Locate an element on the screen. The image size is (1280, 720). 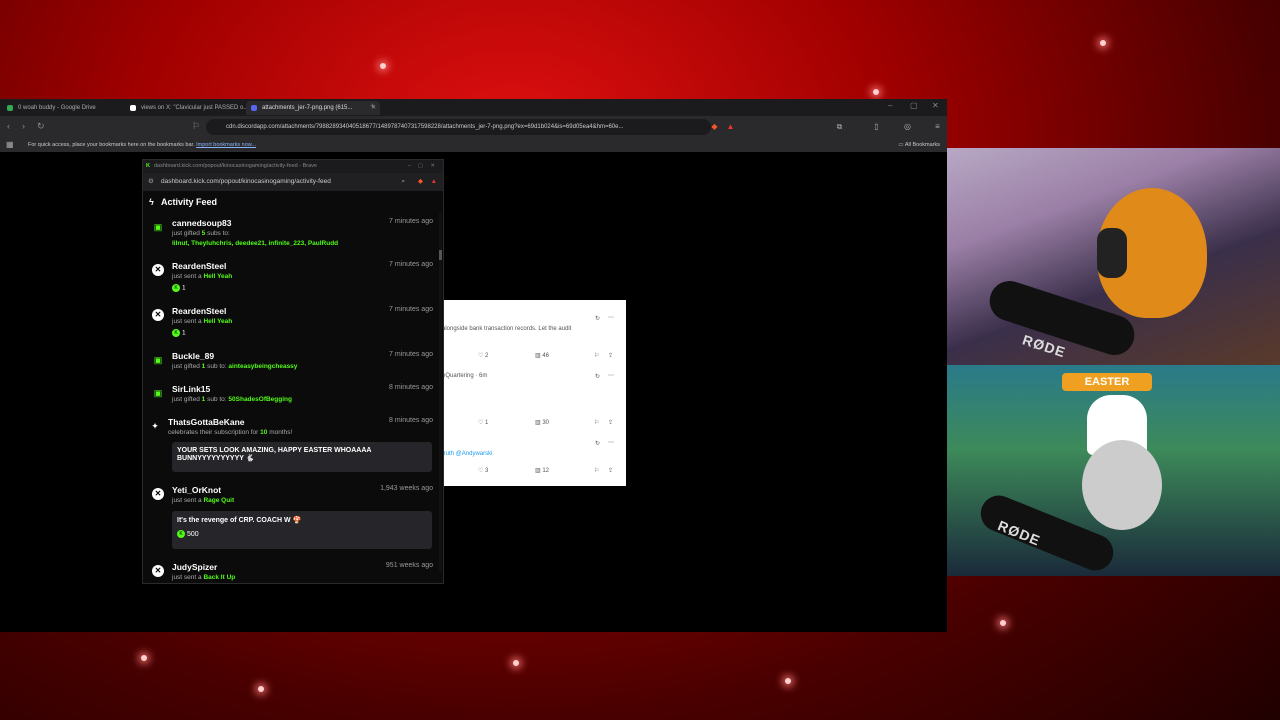
amount-value: 1 is located at coordinates (184, 288).